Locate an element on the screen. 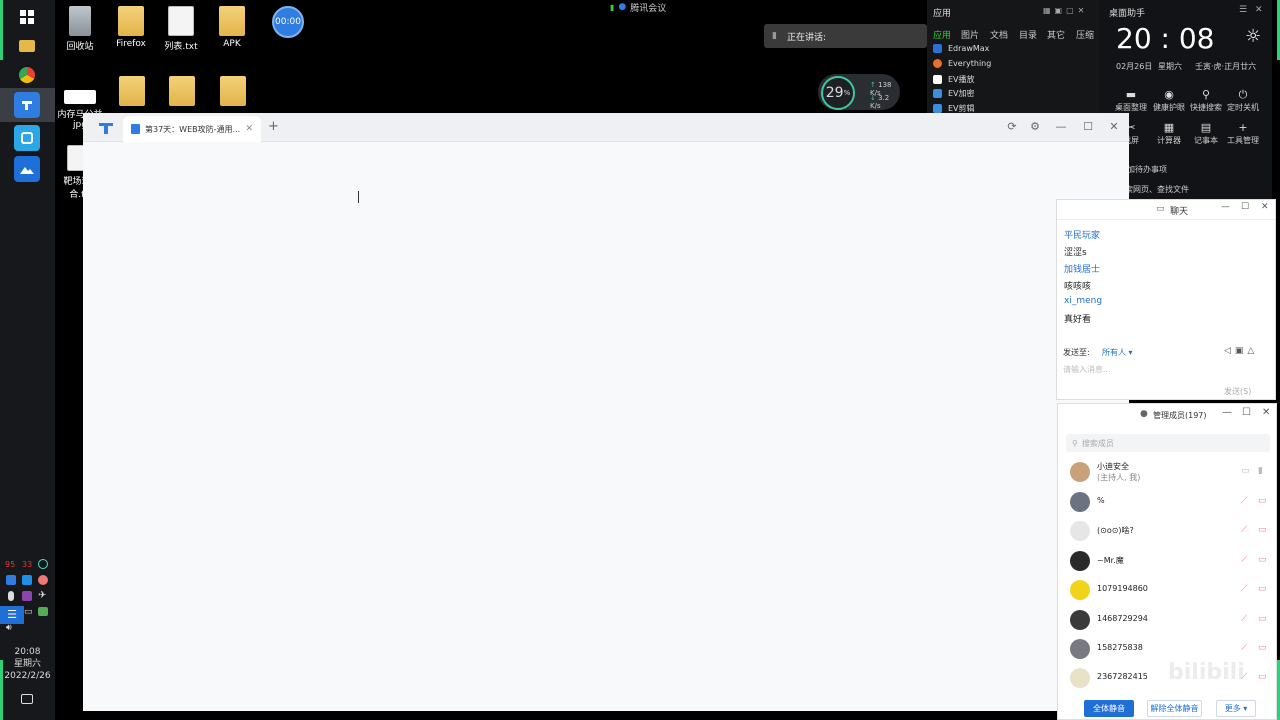 The width and height of the screenshot is (1280, 720). tray-browser-icon is located at coordinates (11, 580).